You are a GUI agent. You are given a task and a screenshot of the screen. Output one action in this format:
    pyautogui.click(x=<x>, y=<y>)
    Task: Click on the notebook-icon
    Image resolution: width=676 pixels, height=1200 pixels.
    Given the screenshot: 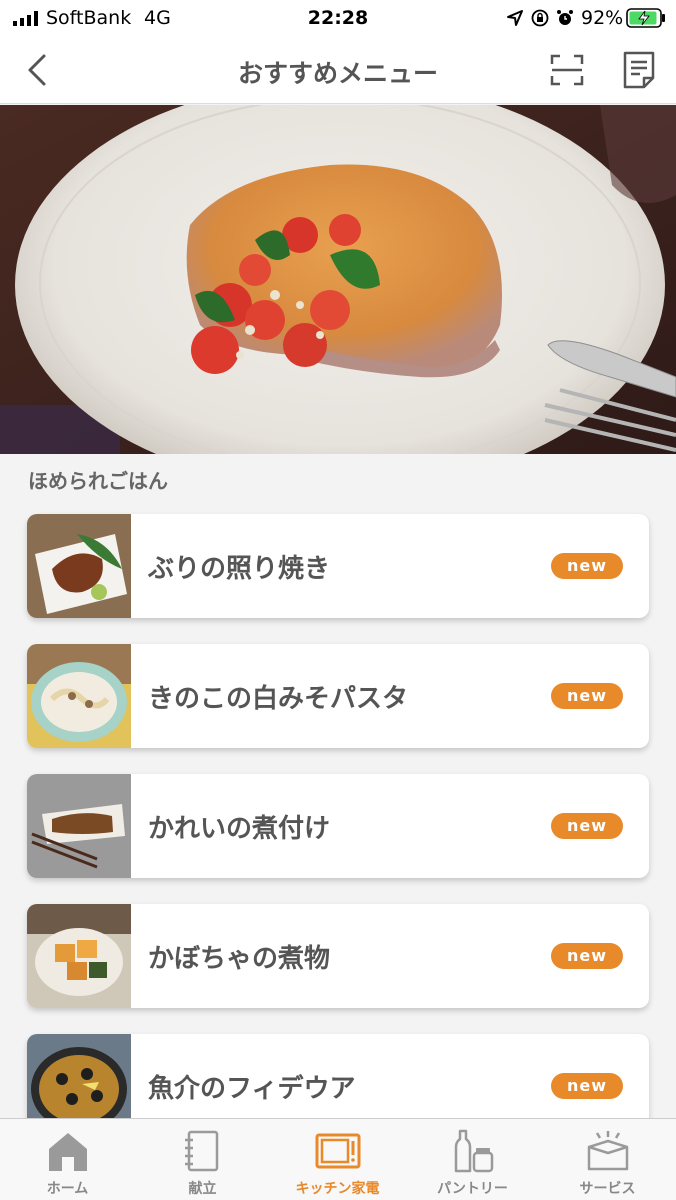 What is the action you would take?
    pyautogui.click(x=202, y=1151)
    